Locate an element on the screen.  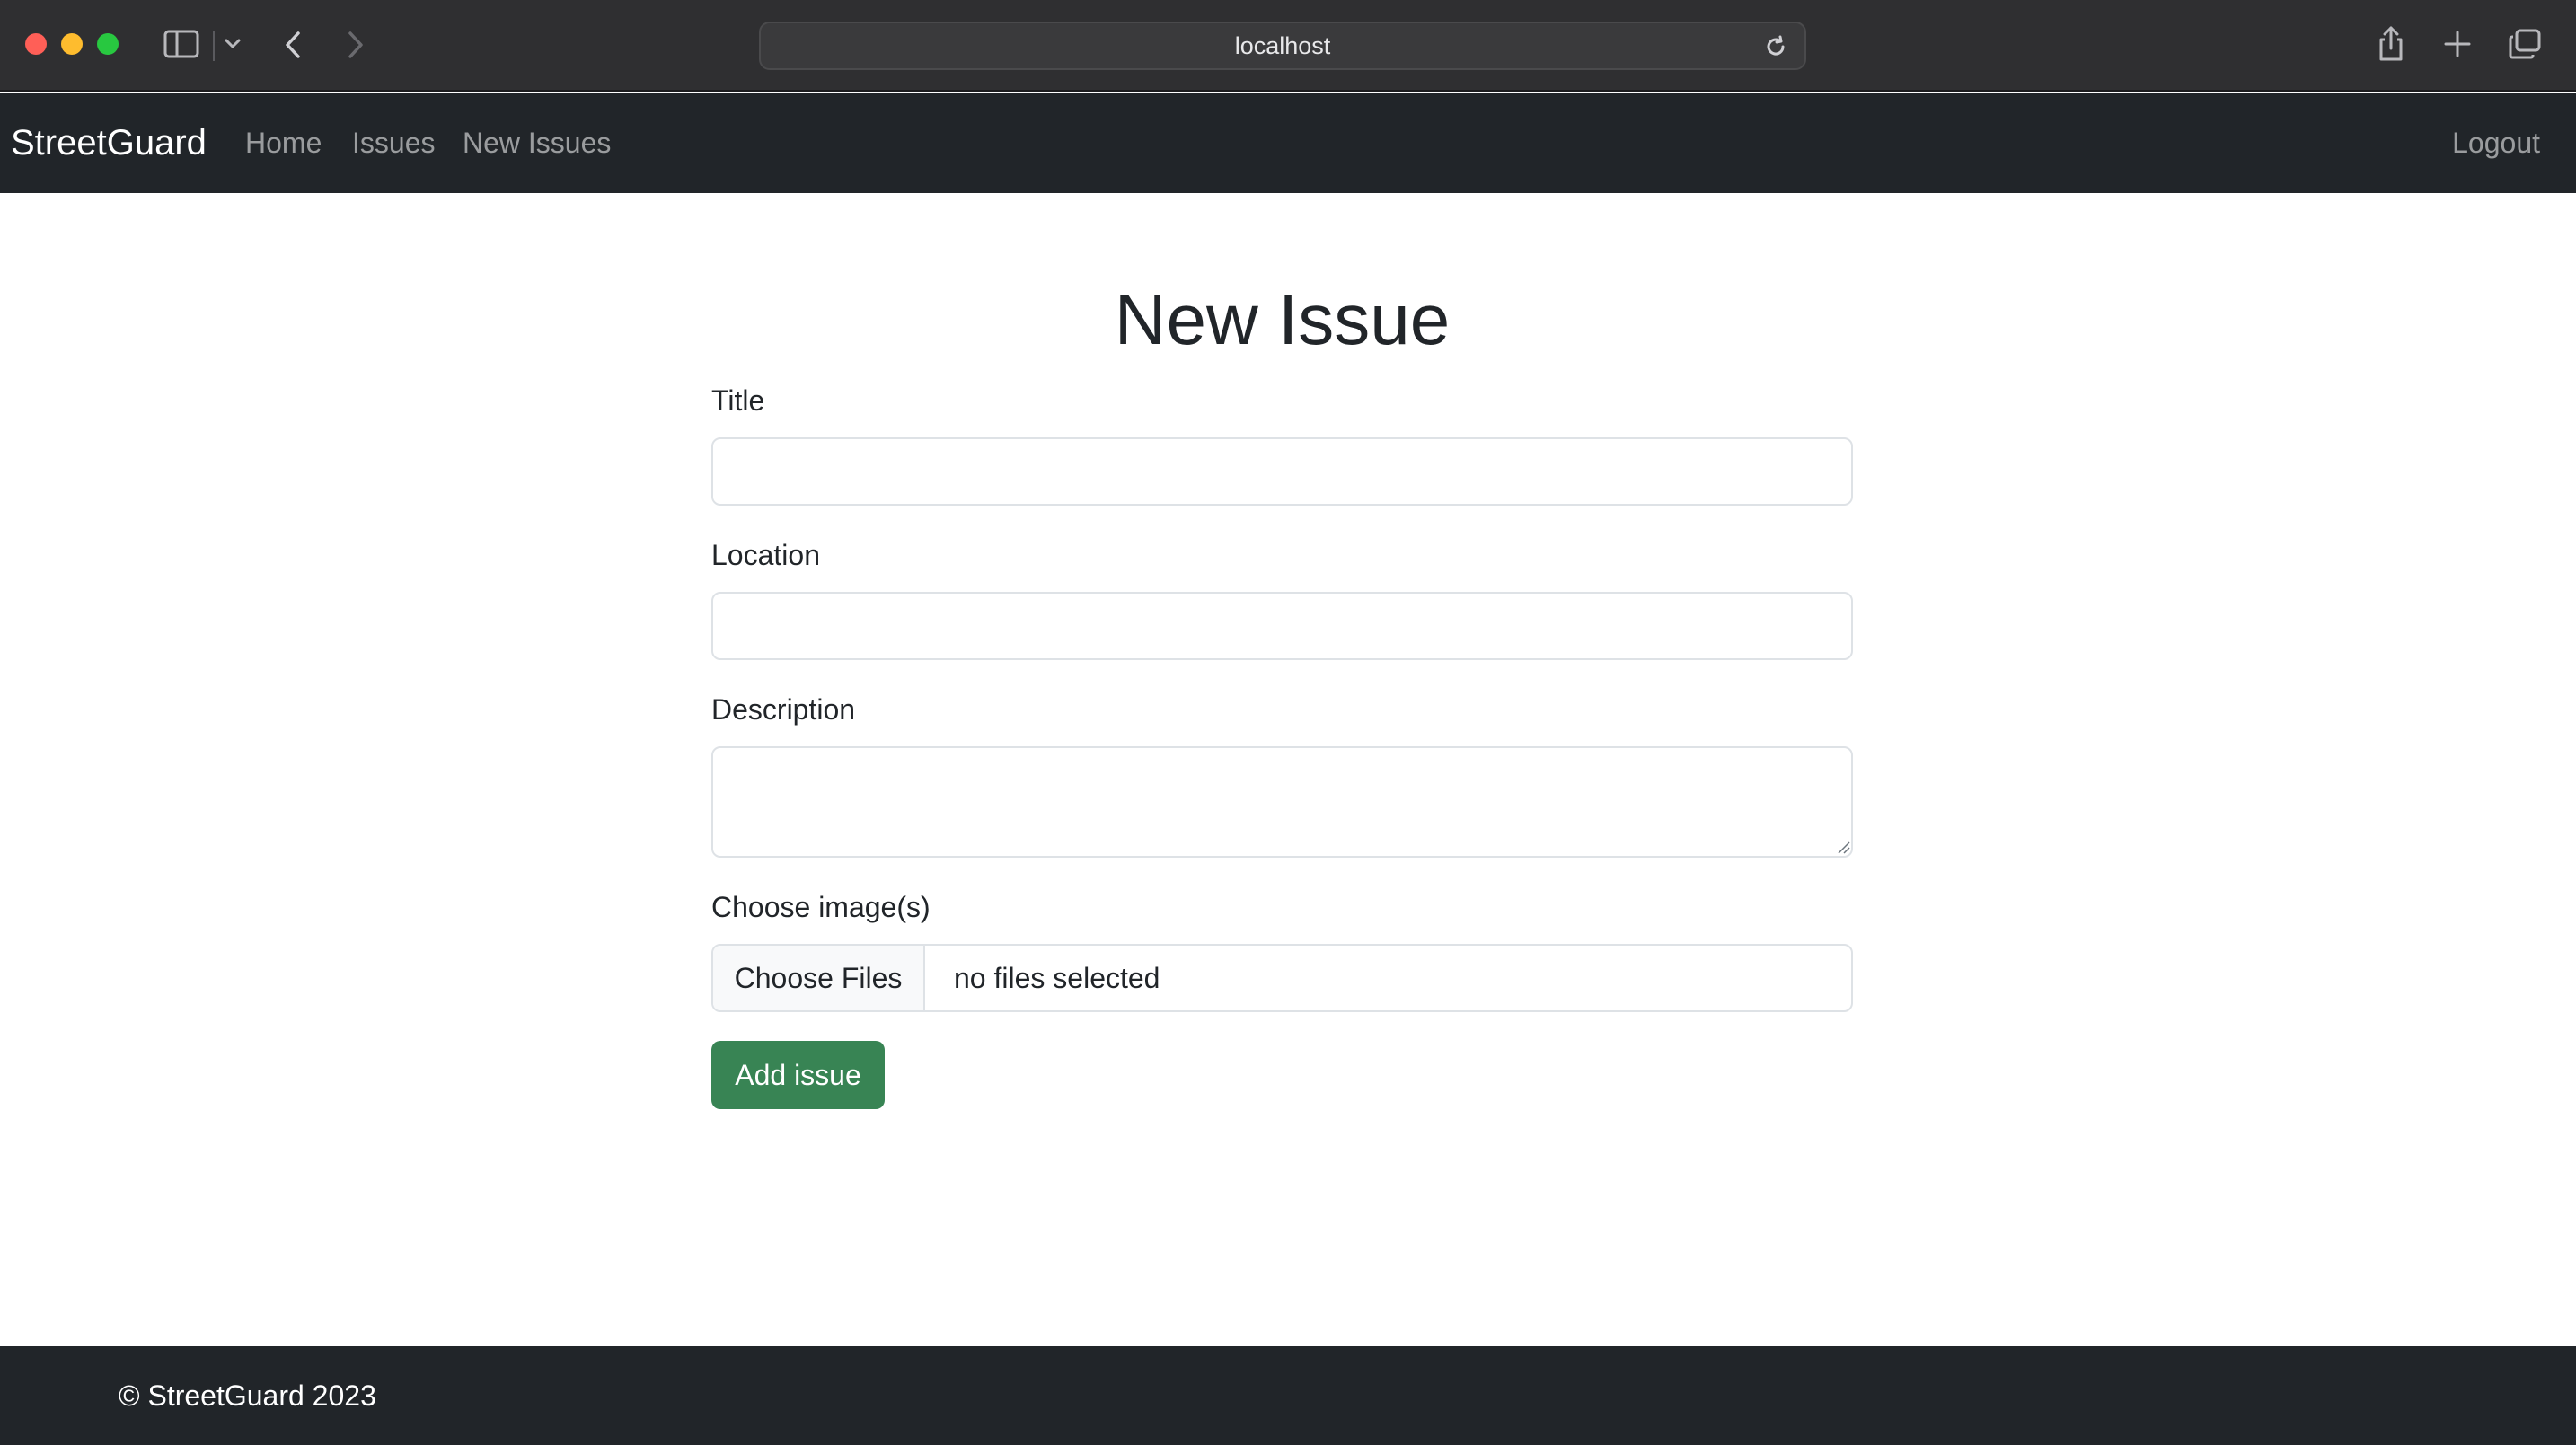
title-input is located at coordinates (1282, 472).